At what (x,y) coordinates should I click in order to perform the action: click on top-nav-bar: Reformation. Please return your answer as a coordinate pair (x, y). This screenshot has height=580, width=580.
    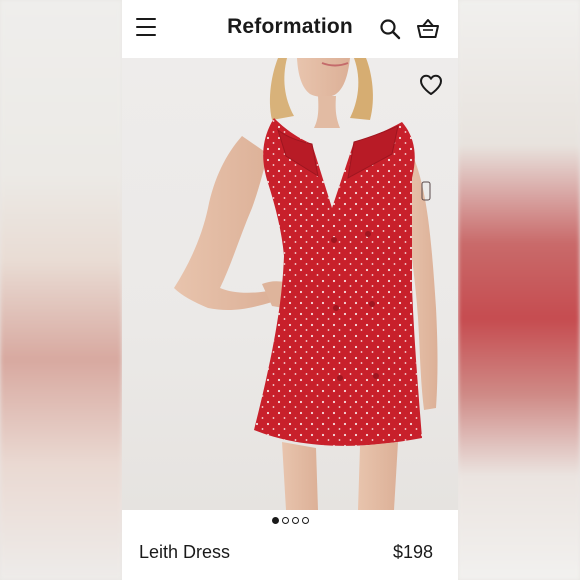
    Looking at the image, I should click on (290, 29).